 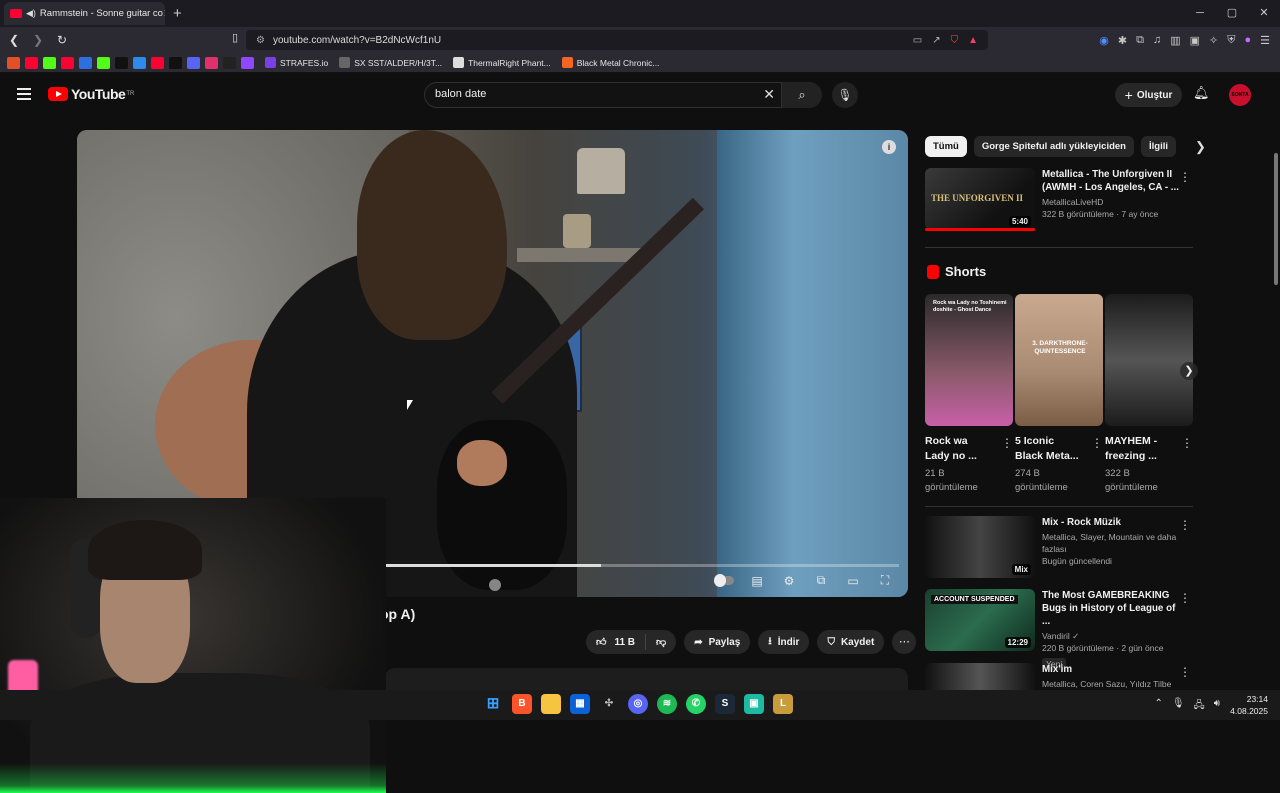 What do you see at coordinates (904, 642) in the screenshot?
I see `more-actions-icon: ⋯` at bounding box center [904, 642].